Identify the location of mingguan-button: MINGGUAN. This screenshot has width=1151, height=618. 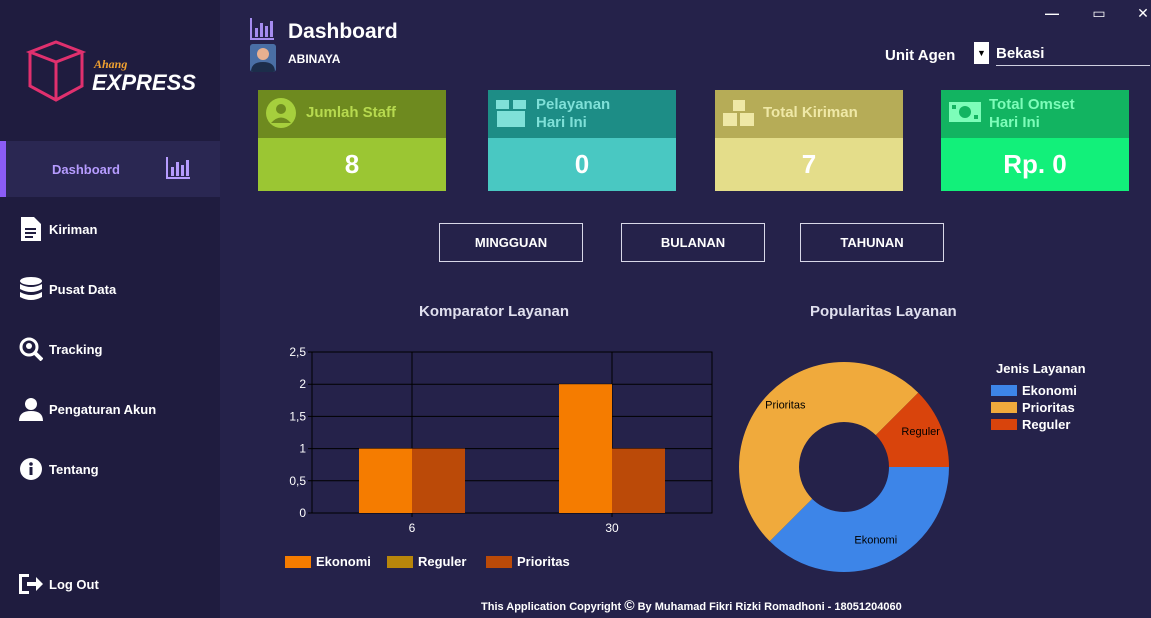
(511, 242).